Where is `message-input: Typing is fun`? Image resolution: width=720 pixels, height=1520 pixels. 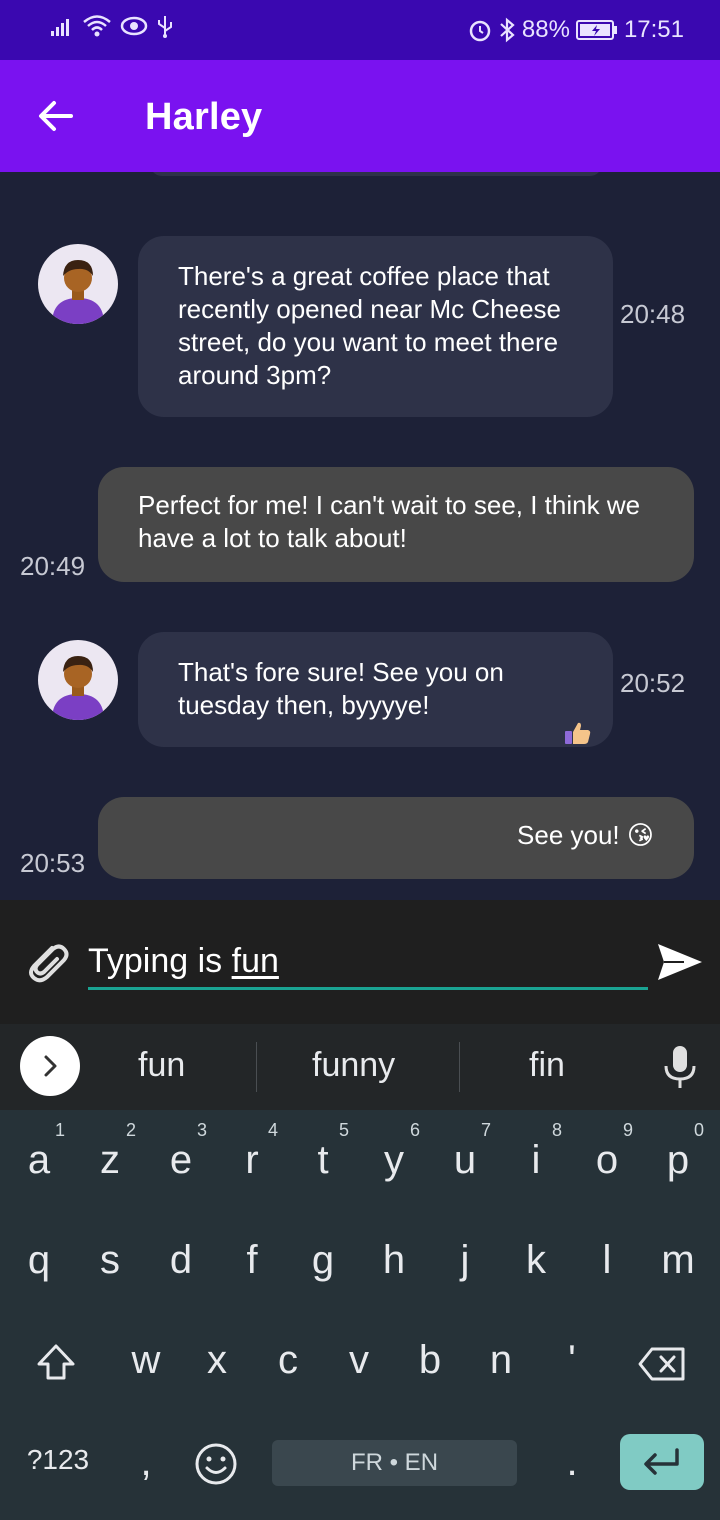
message-input: Typing is fun is located at coordinates (368, 963).